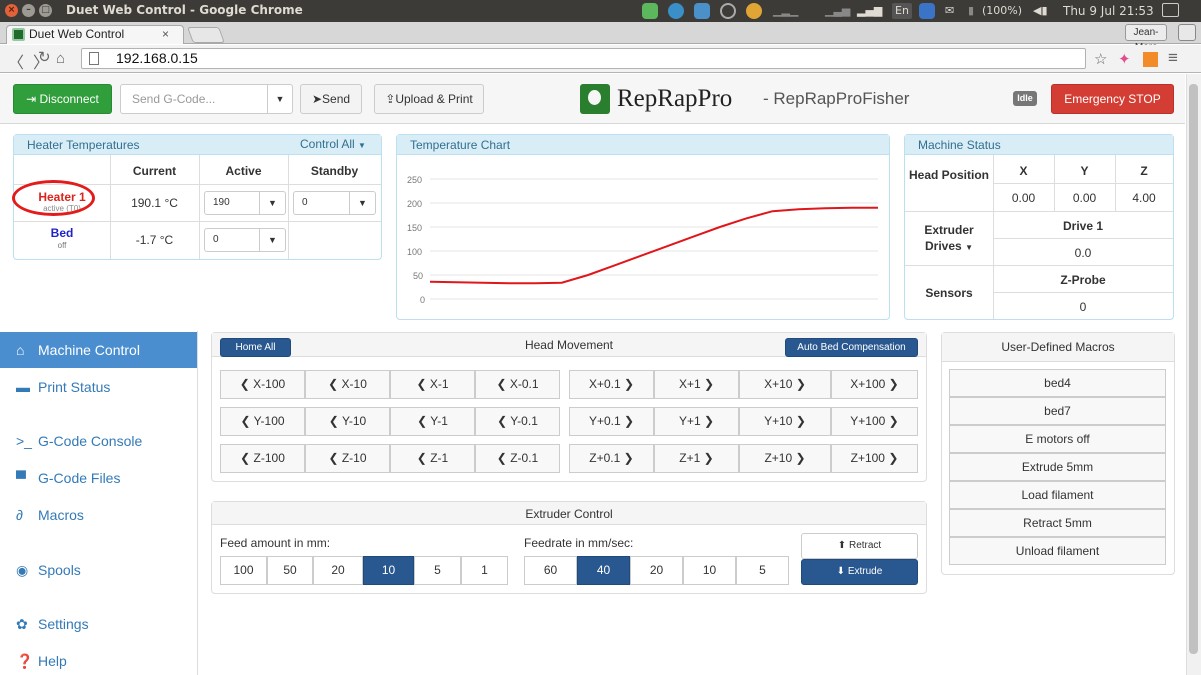  What do you see at coordinates (1112, 99) in the screenshot?
I see `emergency-stop-button: Emergency STOP` at bounding box center [1112, 99].